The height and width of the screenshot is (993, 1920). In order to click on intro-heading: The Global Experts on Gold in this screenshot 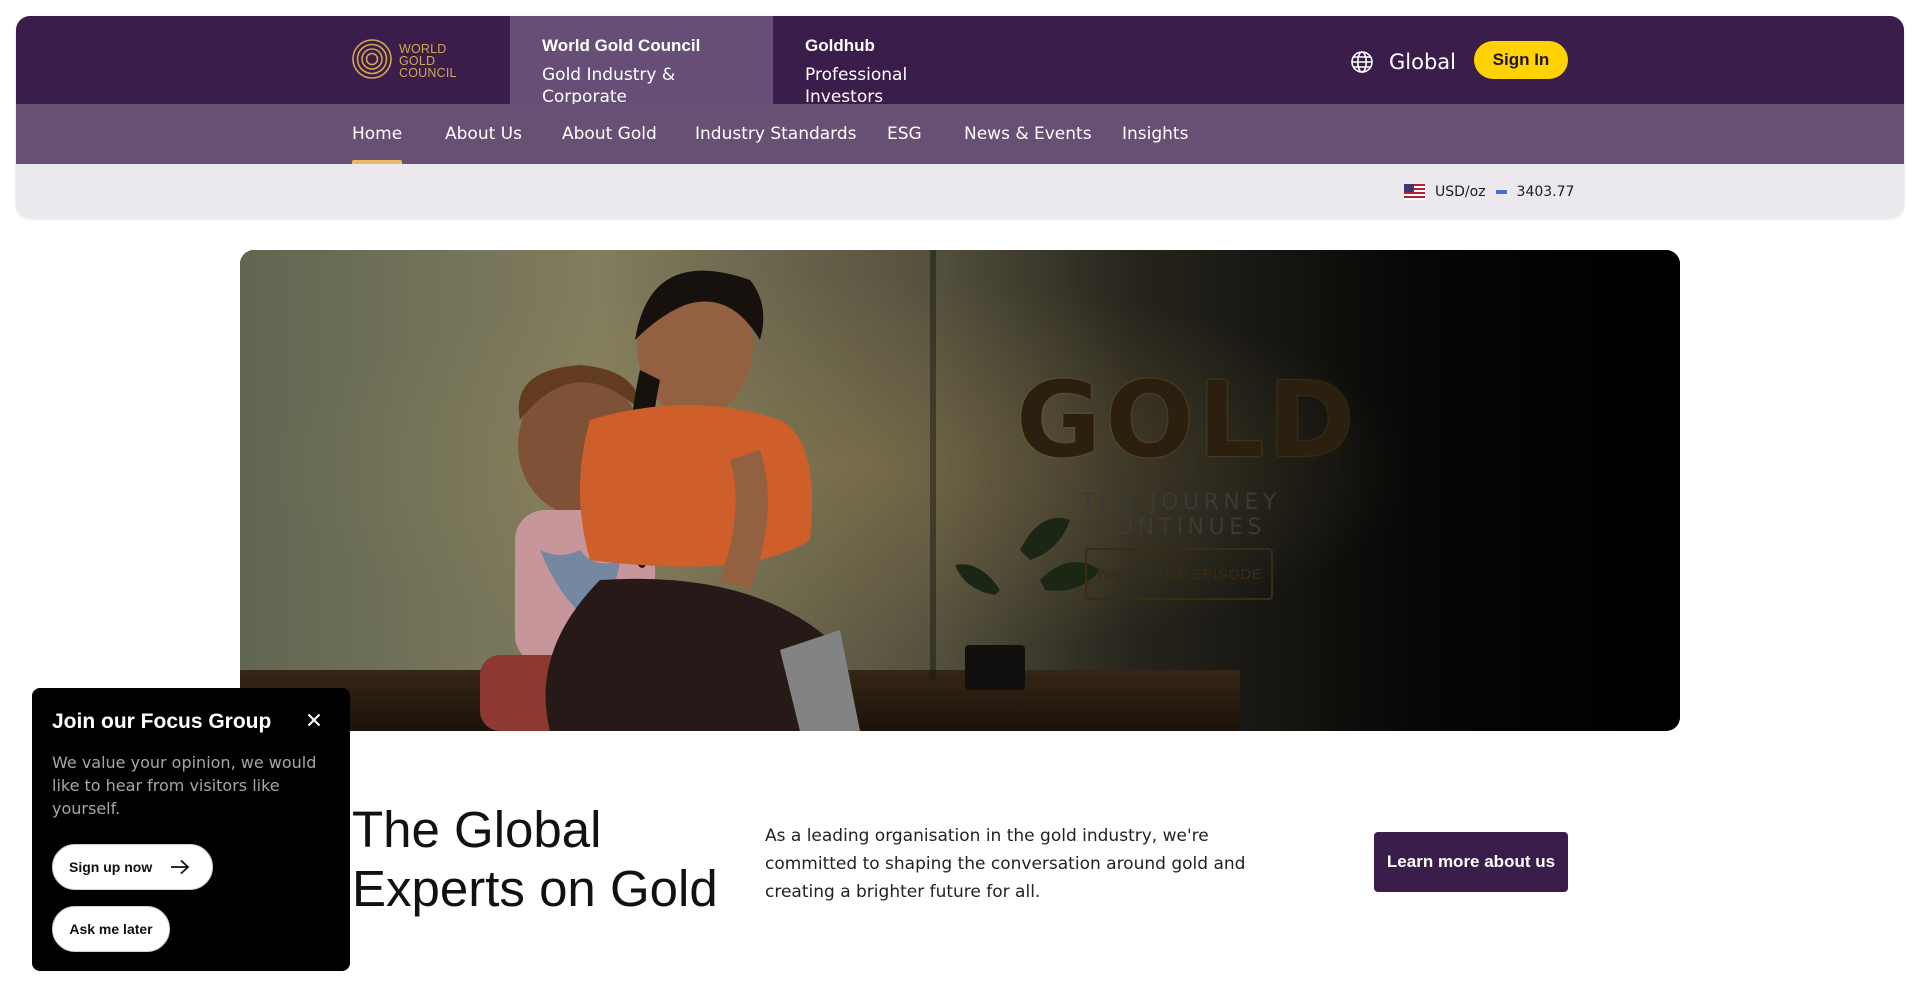, I will do `click(535, 859)`.